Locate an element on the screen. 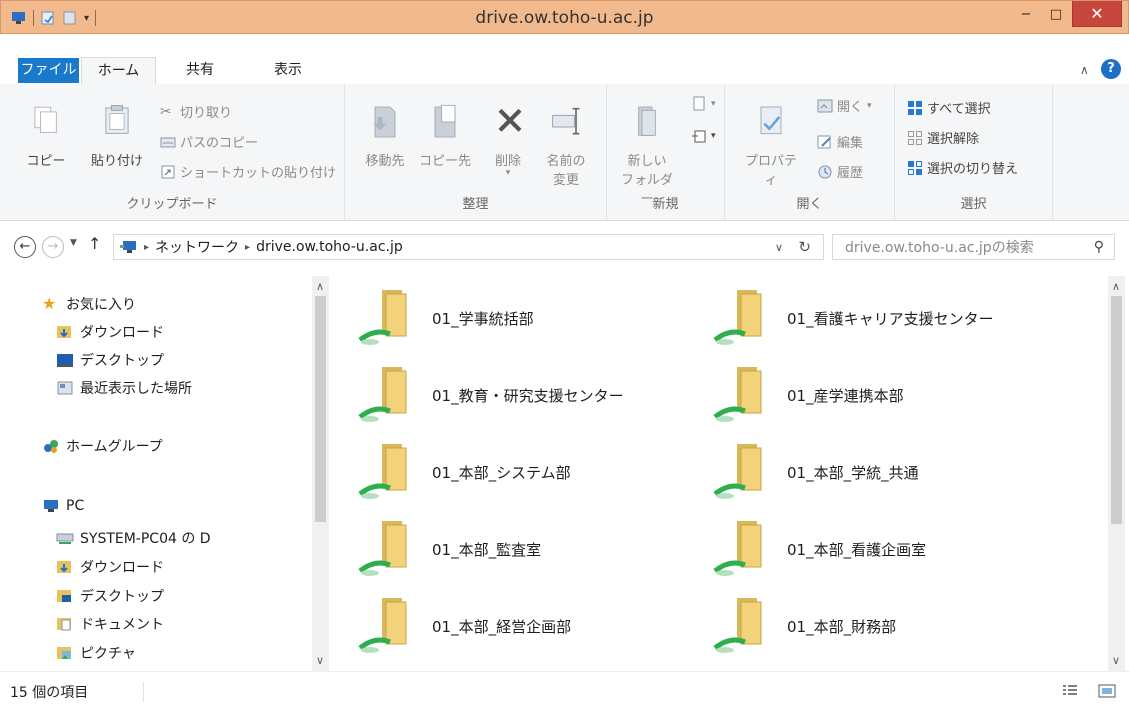 The height and width of the screenshot is (711, 1129). star-icon: ★ is located at coordinates (49, 303).